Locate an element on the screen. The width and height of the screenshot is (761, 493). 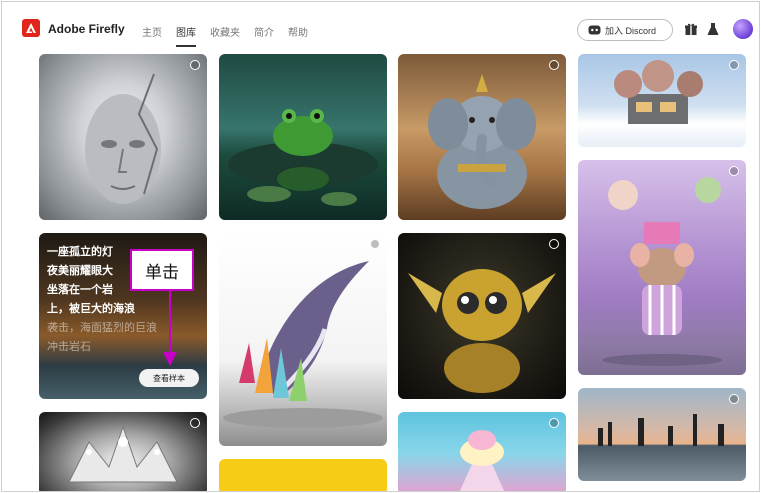
join-discord-label: 加入 Discord is located at coordinates (631, 30).